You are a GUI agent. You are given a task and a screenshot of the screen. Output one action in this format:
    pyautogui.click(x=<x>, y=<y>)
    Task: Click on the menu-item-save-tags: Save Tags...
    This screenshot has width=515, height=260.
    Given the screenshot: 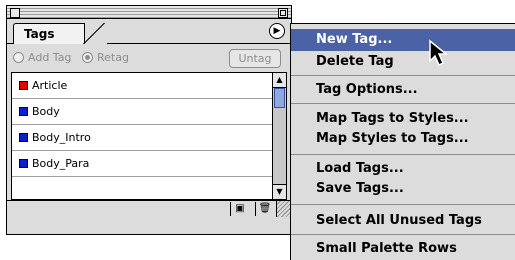 What is the action you would take?
    pyautogui.click(x=403, y=189)
    